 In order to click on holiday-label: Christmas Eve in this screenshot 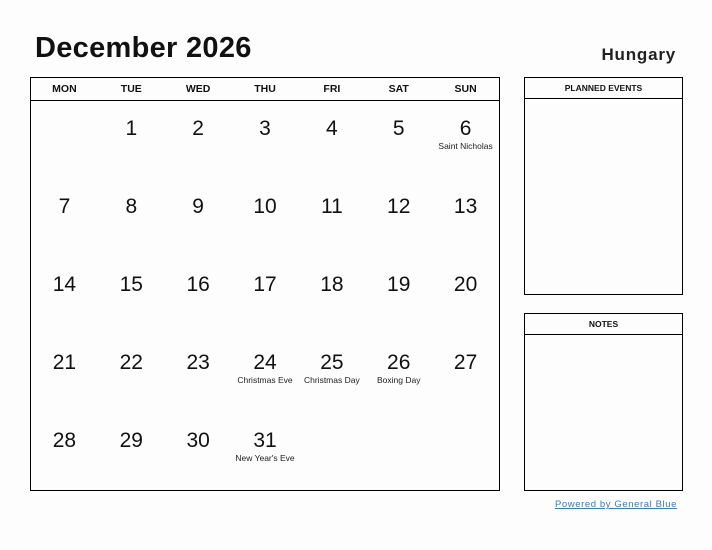, I will do `click(265, 380)`.